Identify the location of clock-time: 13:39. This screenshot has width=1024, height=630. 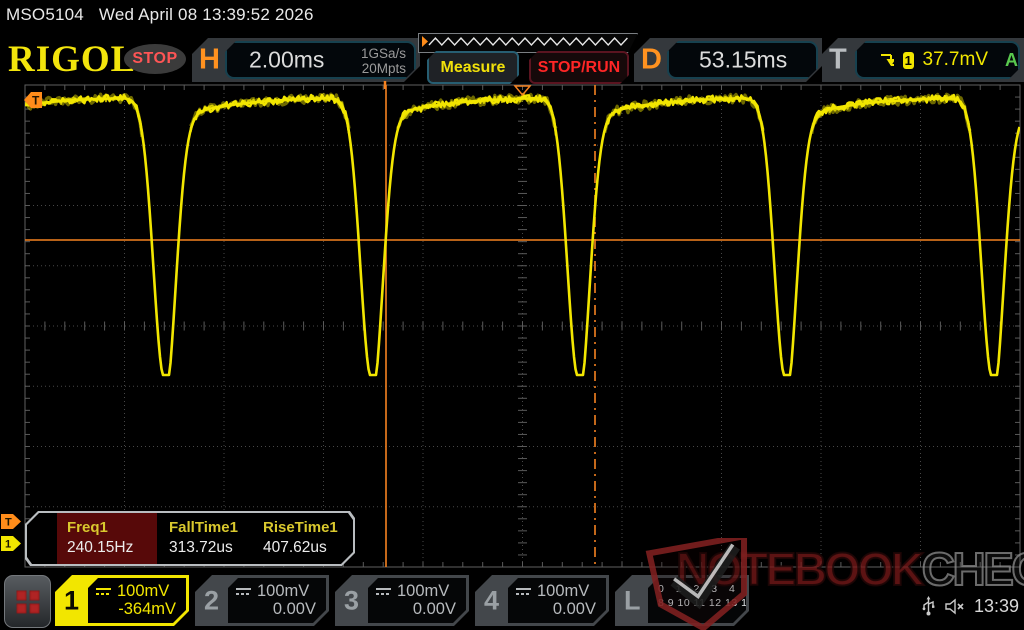
(996, 605).